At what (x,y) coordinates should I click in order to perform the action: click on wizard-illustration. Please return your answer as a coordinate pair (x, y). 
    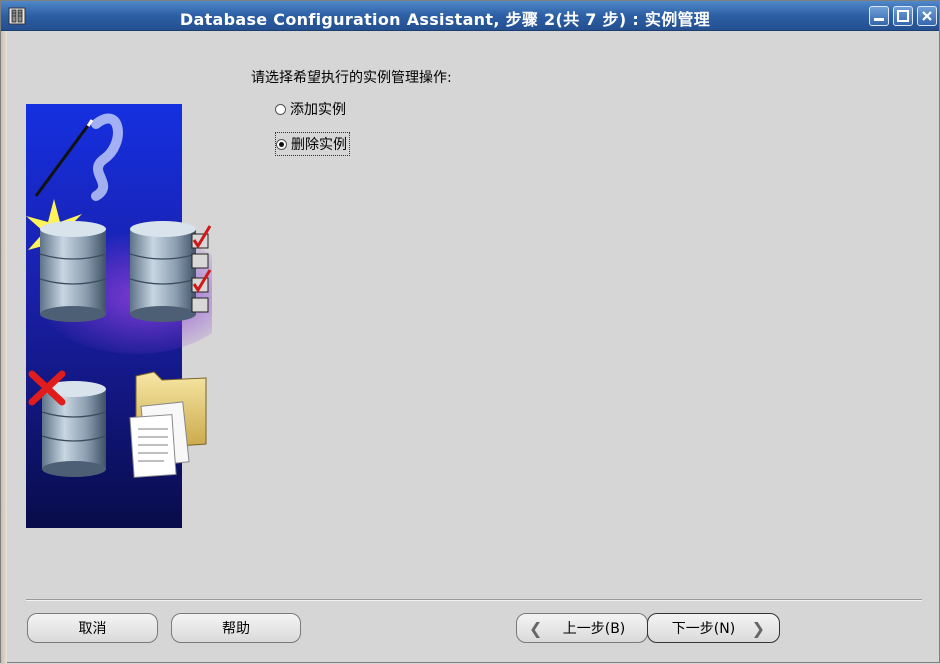
    Looking at the image, I should click on (119, 316).